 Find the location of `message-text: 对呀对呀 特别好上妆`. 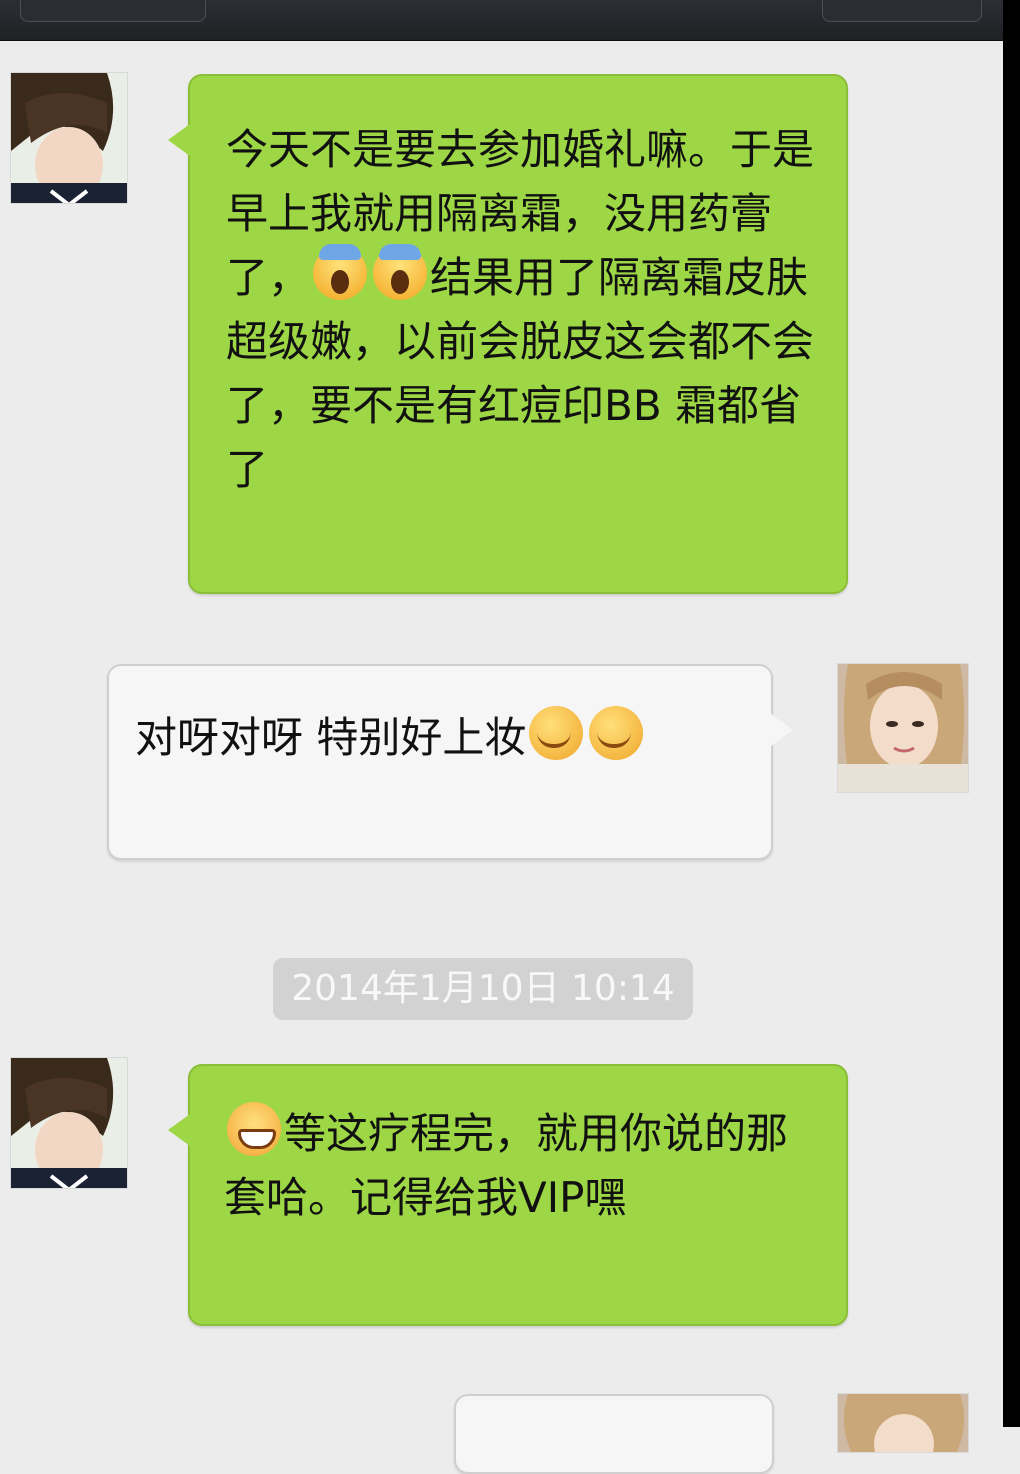

message-text: 对呀对呀 特别好上妆 is located at coordinates (441, 738).